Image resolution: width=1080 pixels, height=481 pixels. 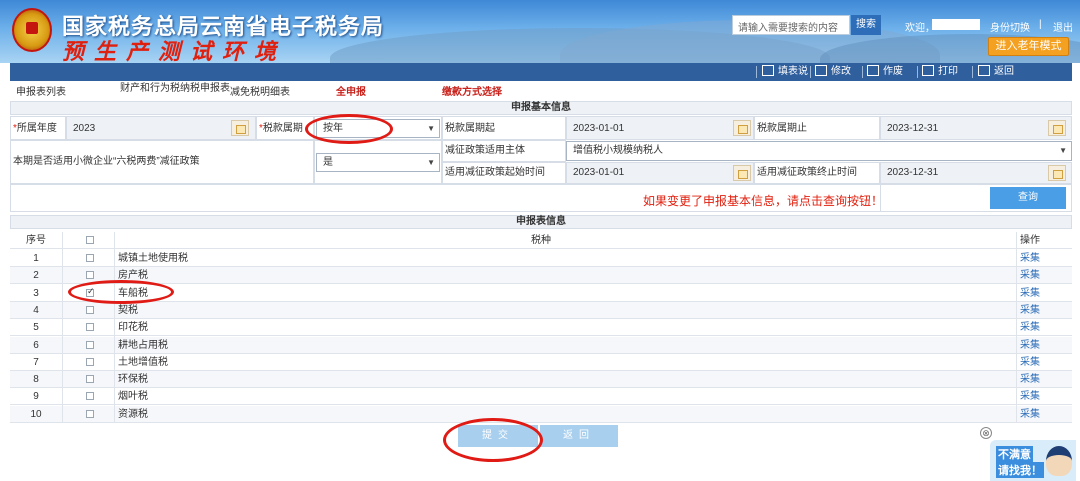 I want to click on query-button: 查询, so click(x=1028, y=198).